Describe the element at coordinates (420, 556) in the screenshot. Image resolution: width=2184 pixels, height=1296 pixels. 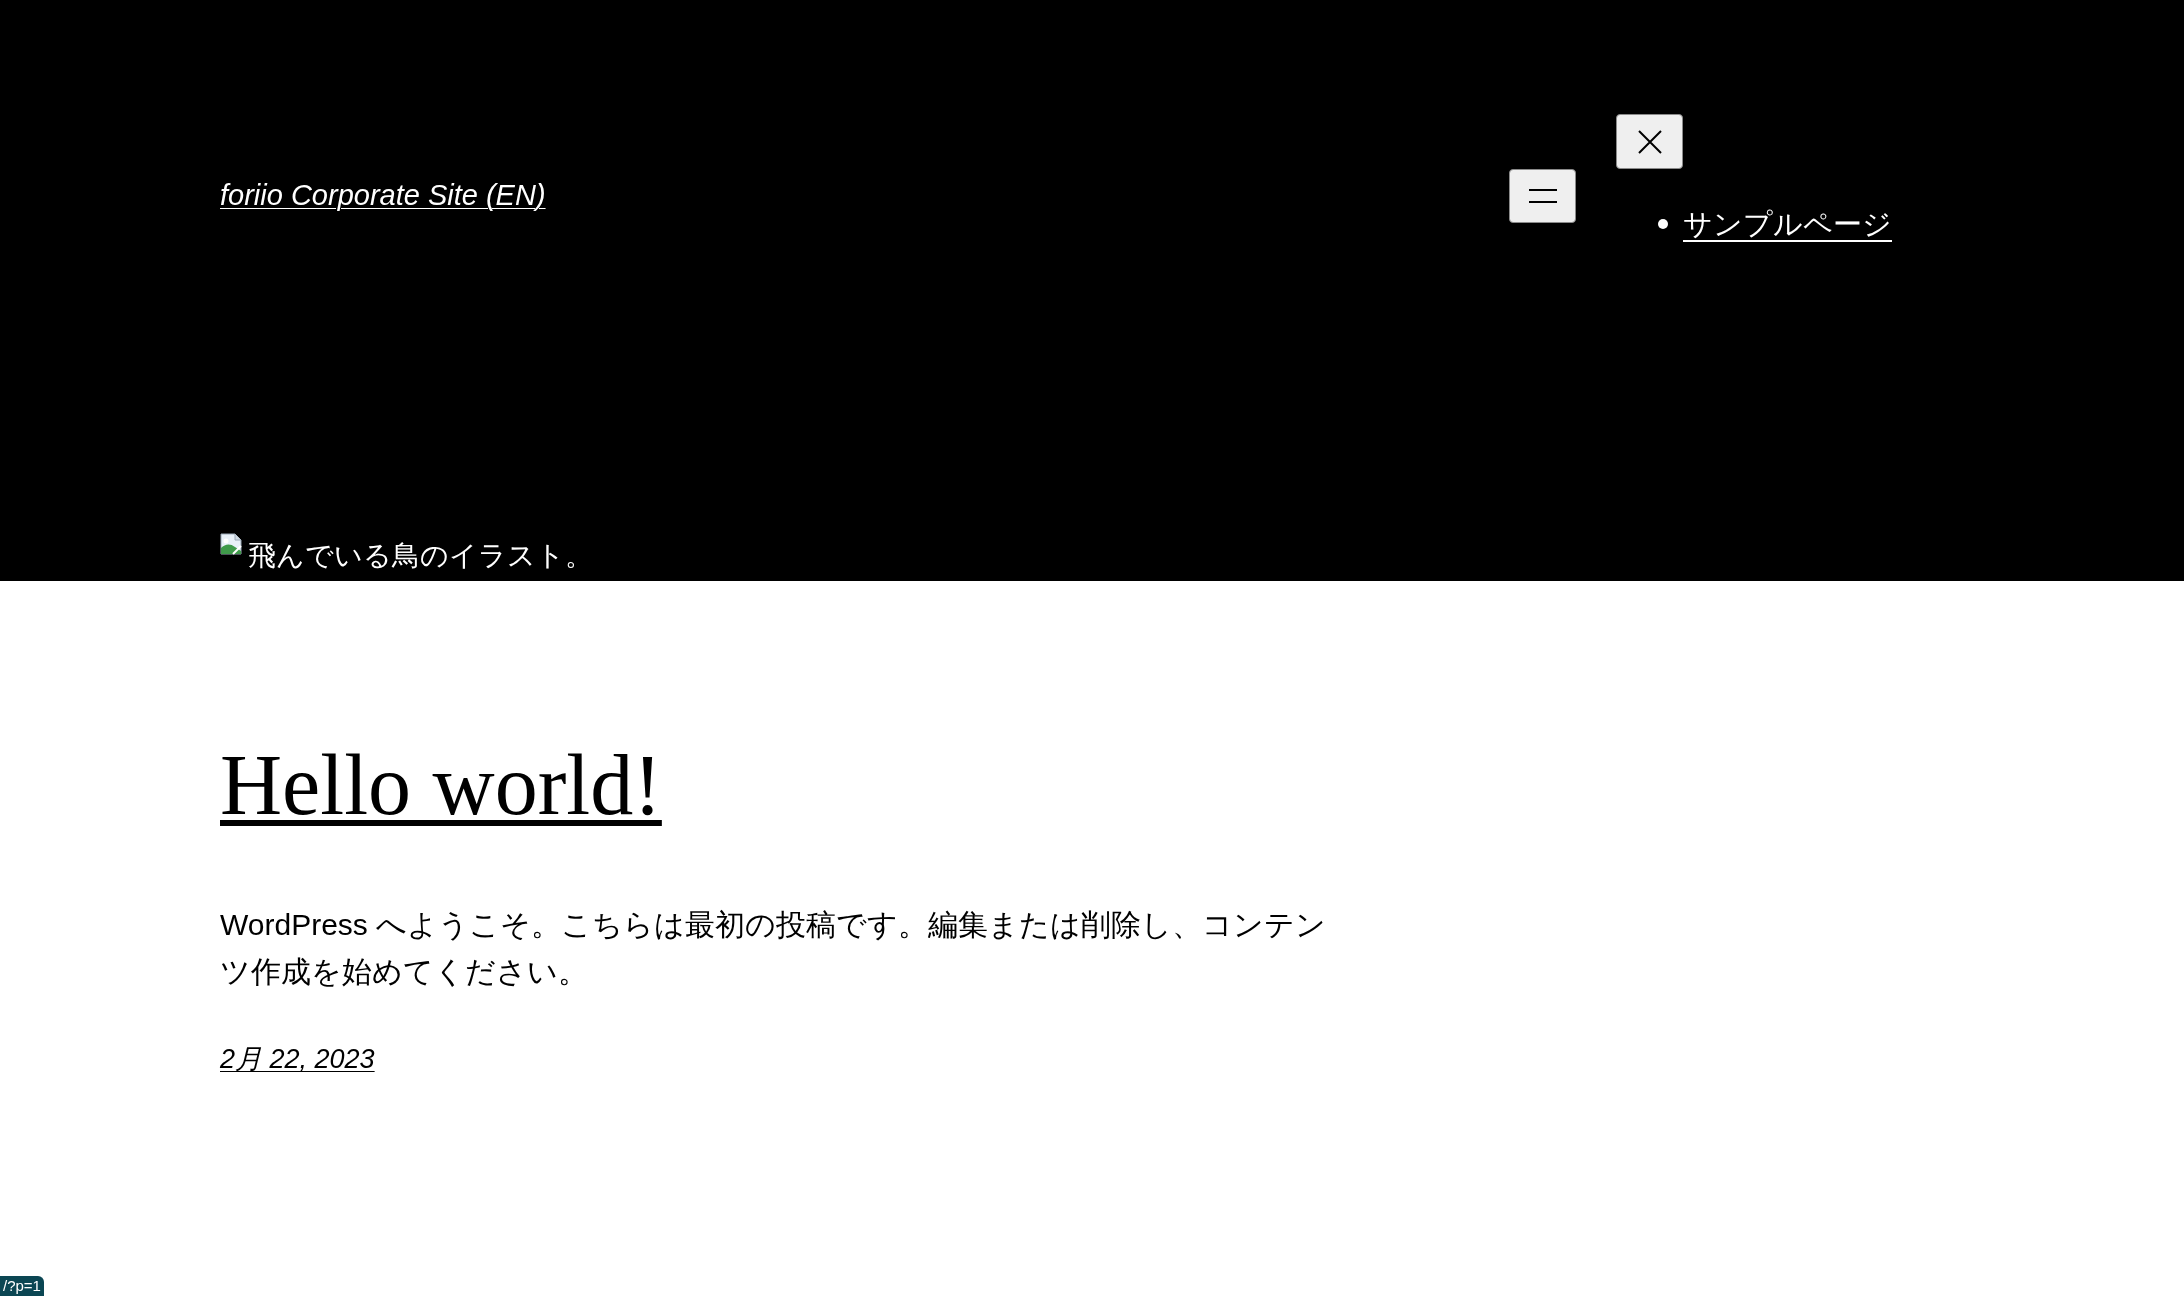
I see `image-alt-text: 飛んでいる鳥のイラスト。` at that location.